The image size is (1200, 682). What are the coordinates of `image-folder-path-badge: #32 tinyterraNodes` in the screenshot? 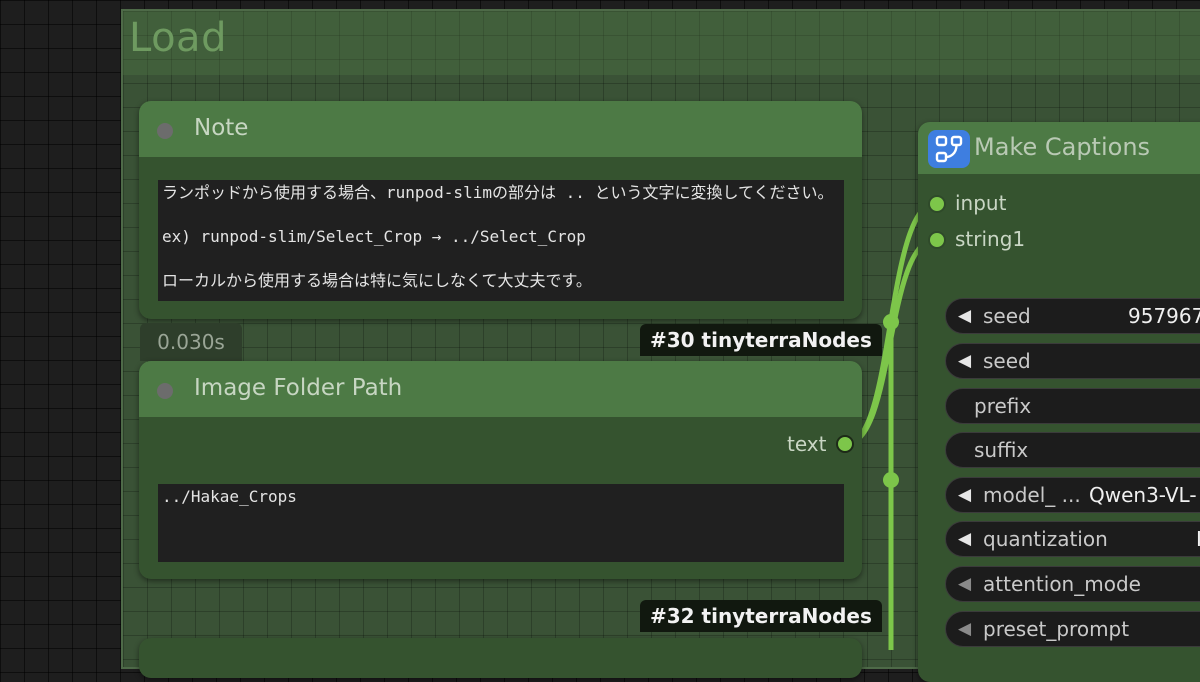 It's located at (761, 616).